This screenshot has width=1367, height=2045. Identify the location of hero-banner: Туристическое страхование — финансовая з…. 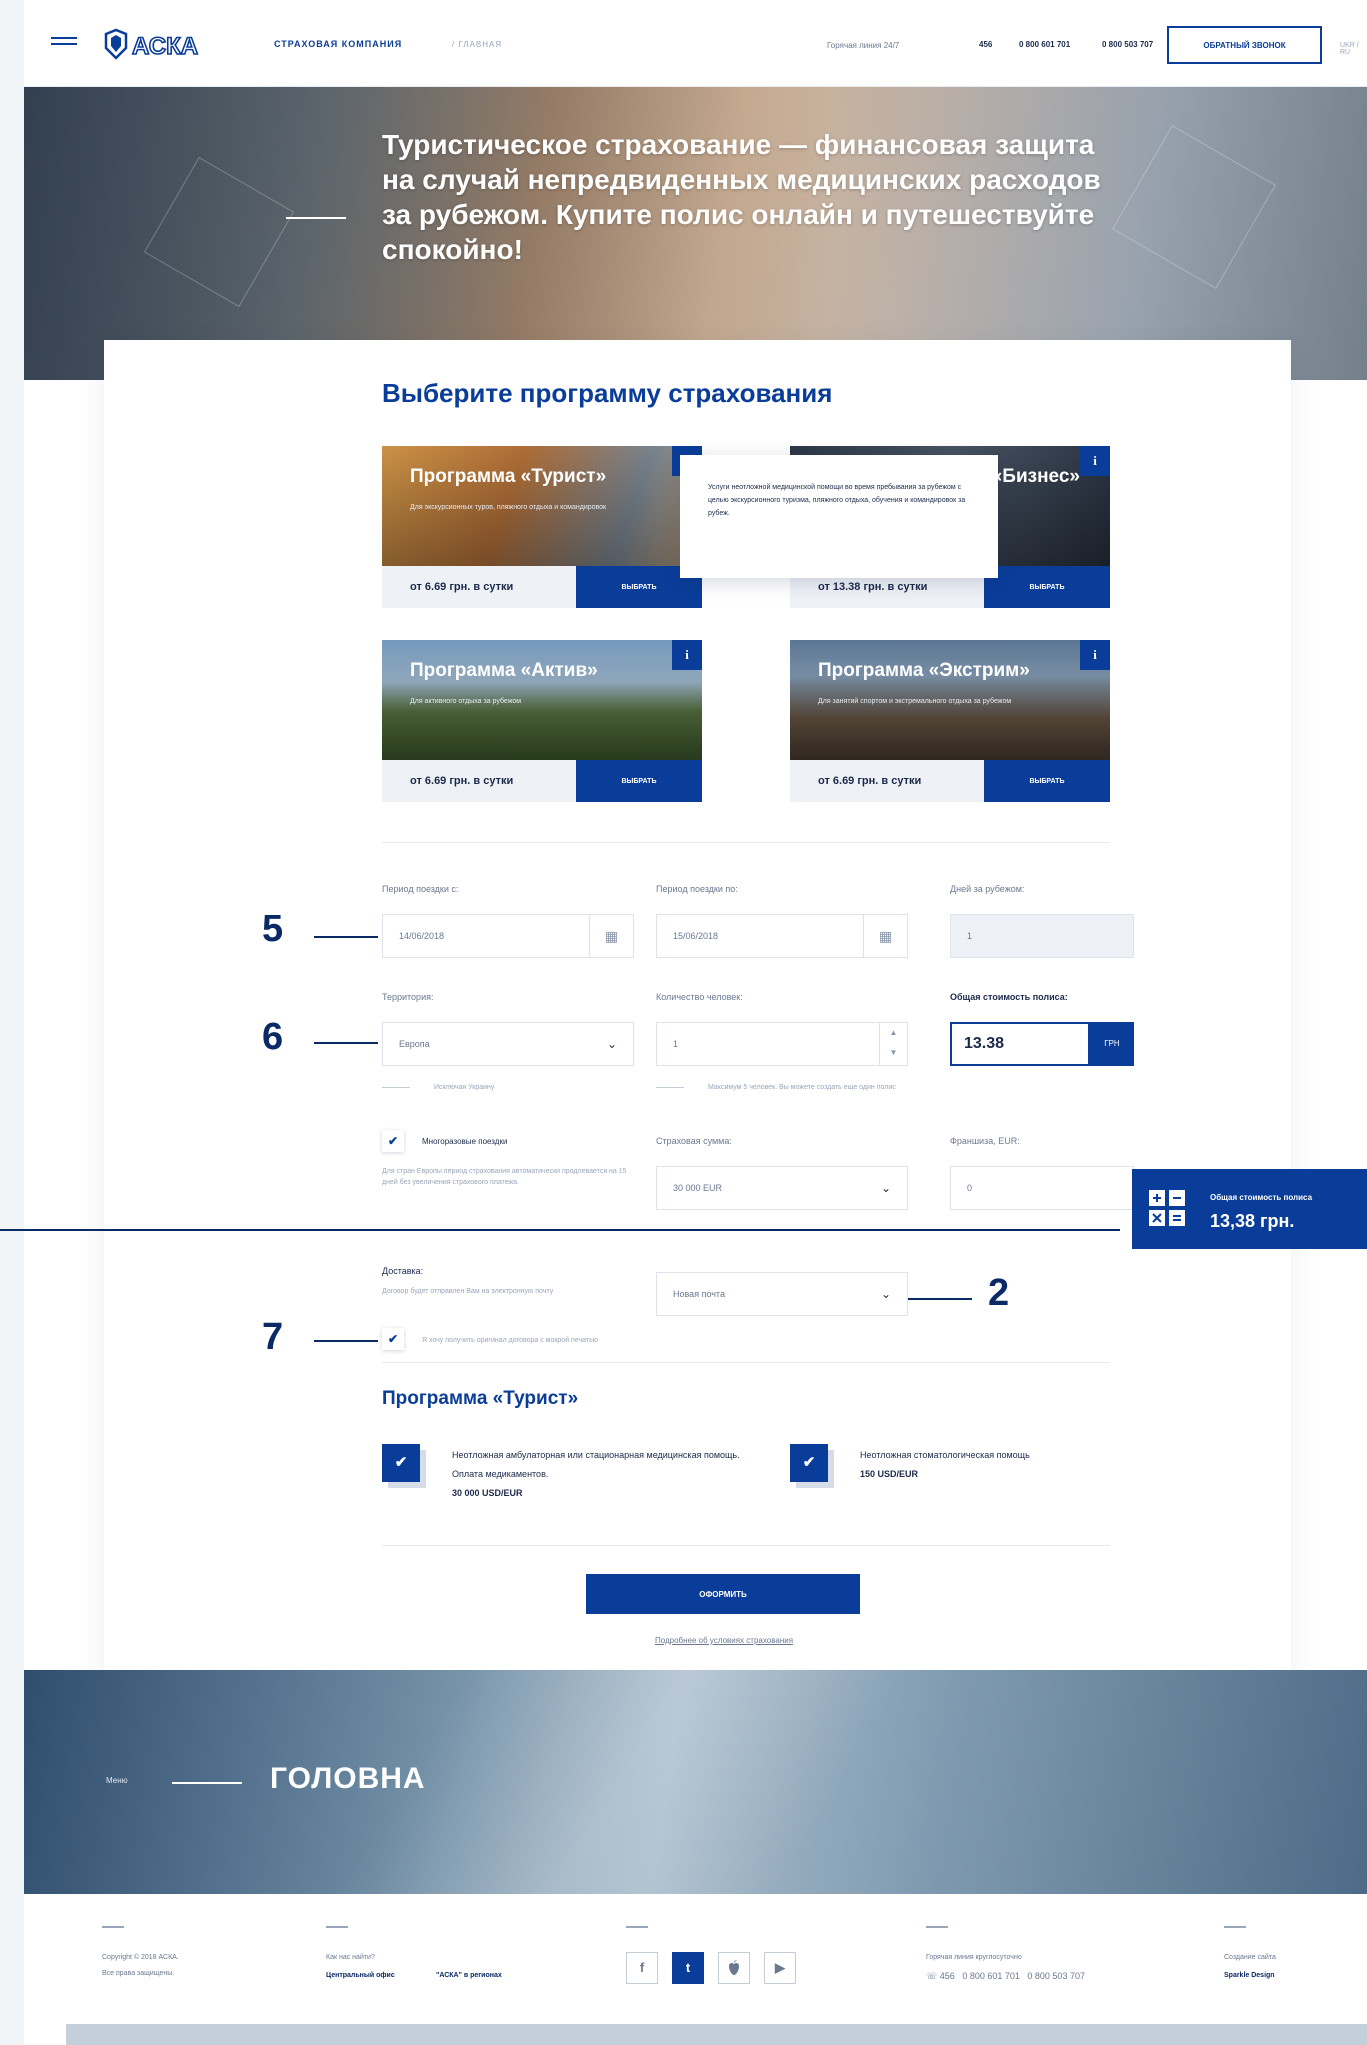
(695, 233).